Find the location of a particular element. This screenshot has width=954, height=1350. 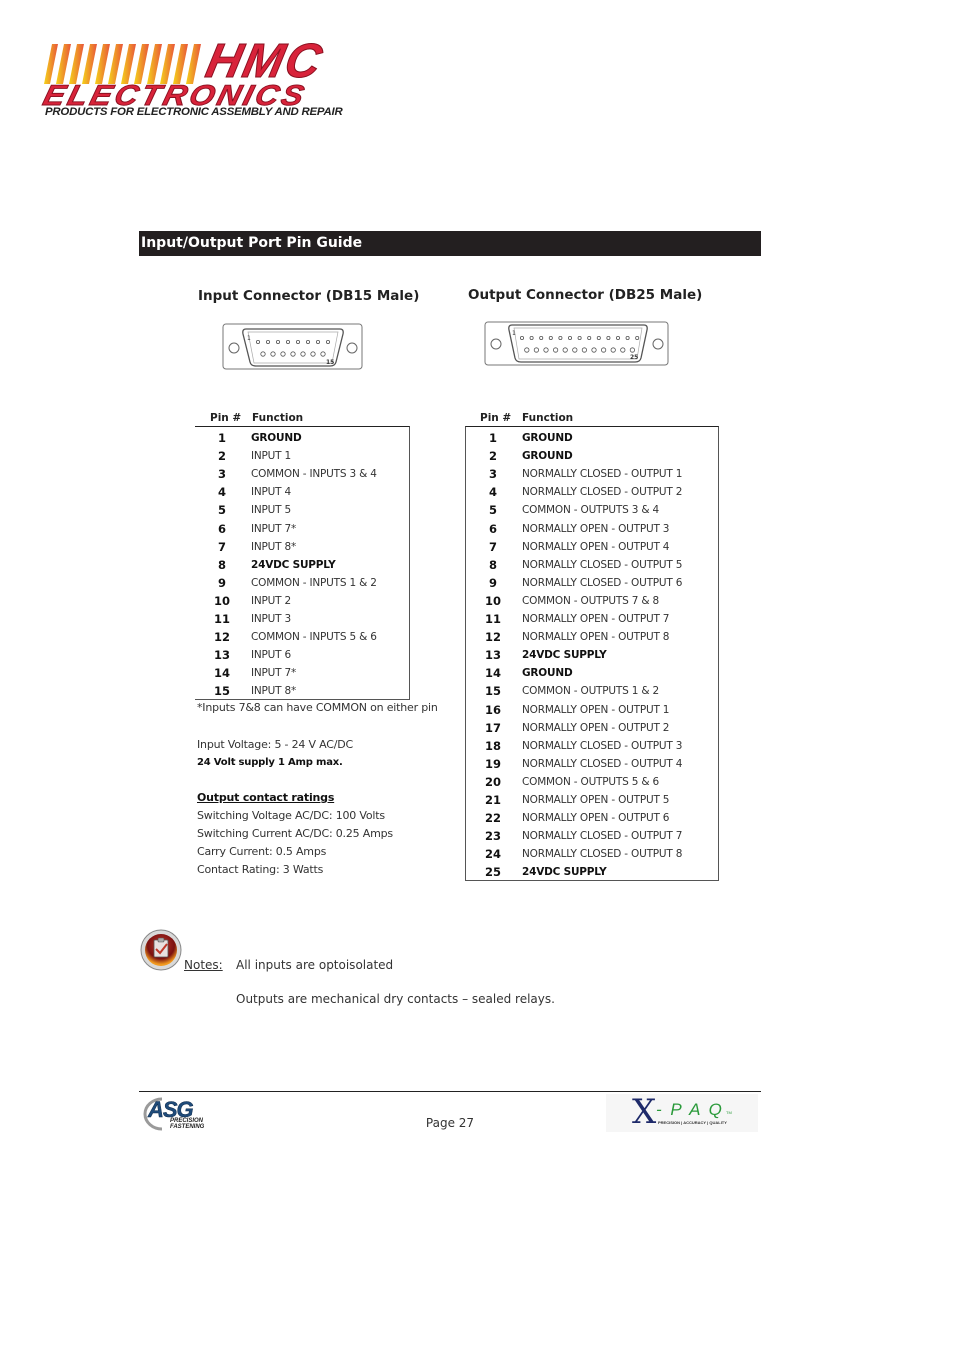

pin-row: 4 INPUT 4 is located at coordinates (302, 492).